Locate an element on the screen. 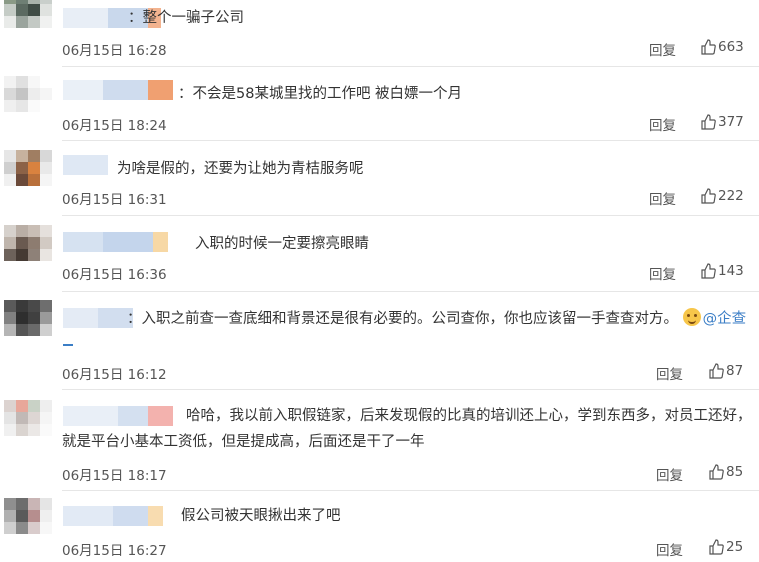  comment-text: 假公司被天眼揪出来了吧 is located at coordinates (261, 516).